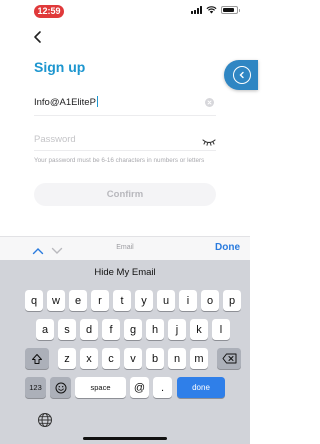  Describe the element at coordinates (89, 358) in the screenshot. I see `key-x: x` at that location.